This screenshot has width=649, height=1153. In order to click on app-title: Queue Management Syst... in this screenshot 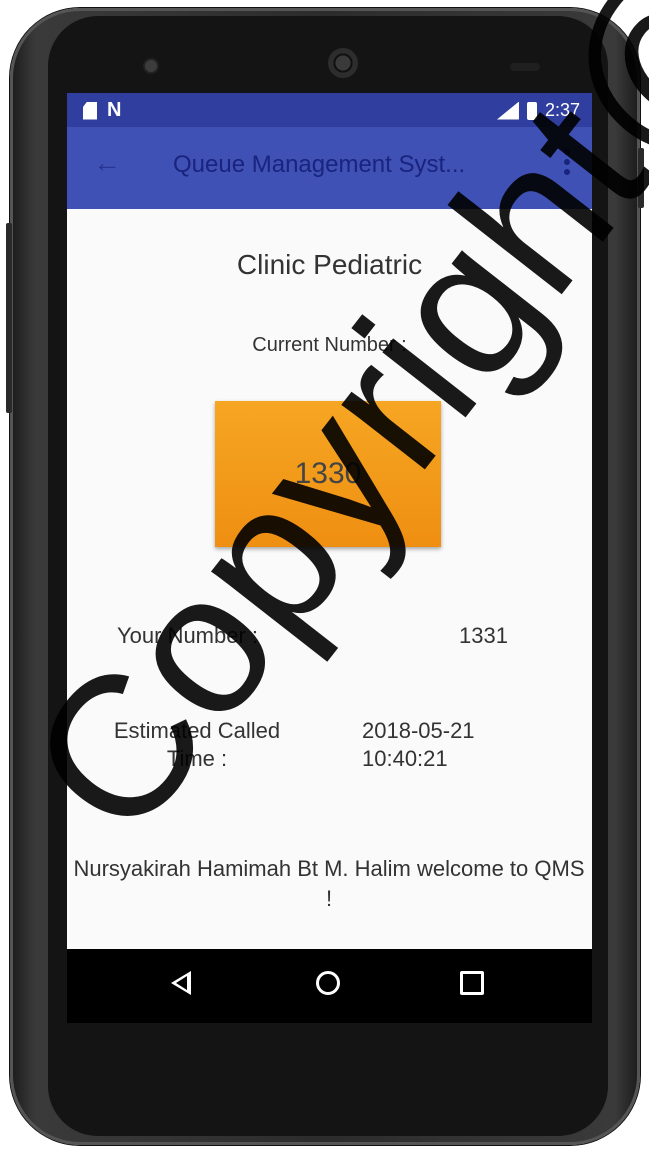, I will do `click(319, 164)`.